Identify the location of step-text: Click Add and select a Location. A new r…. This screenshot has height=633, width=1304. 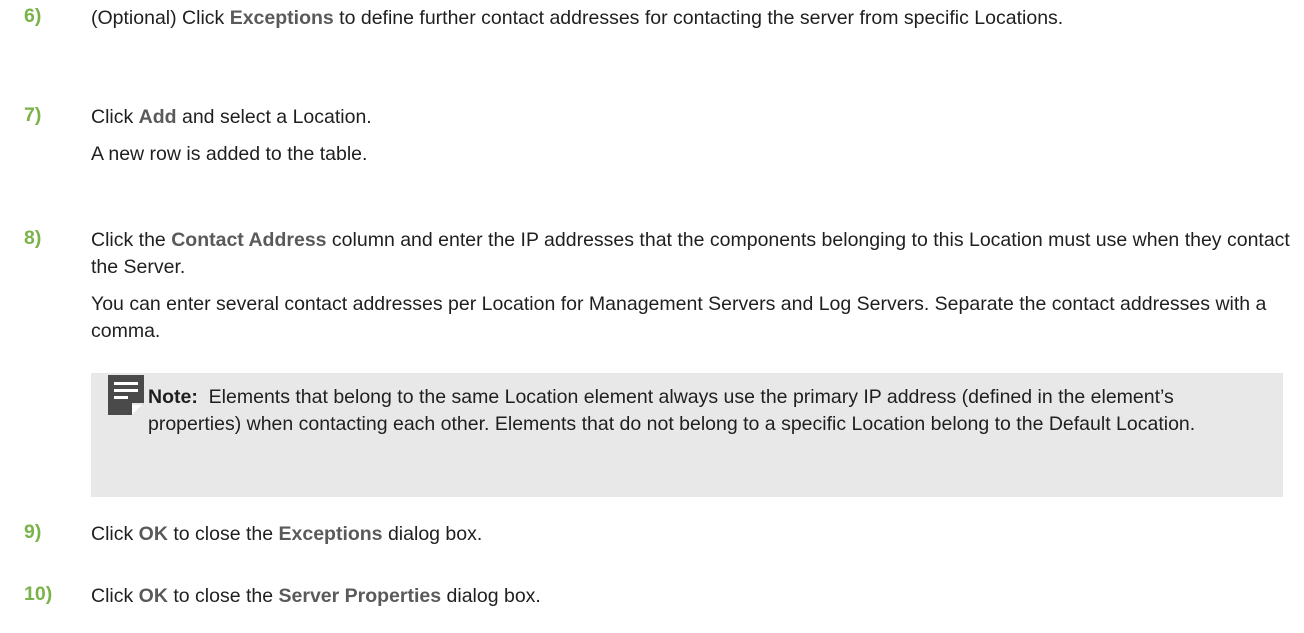
(692, 136).